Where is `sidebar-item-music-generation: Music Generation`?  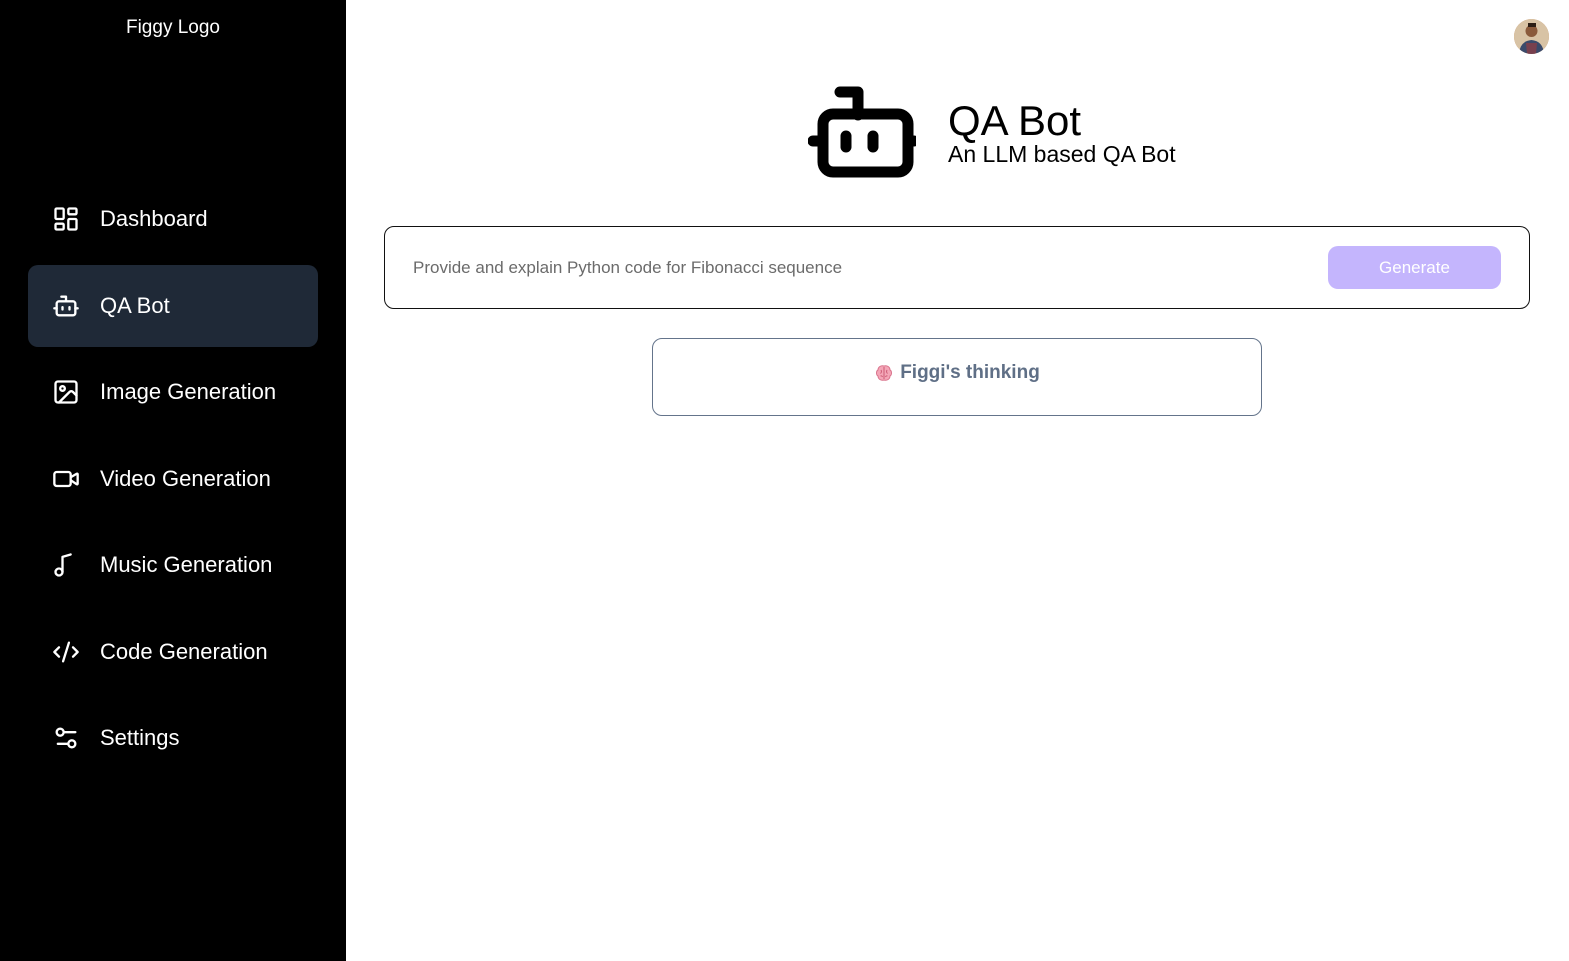
sidebar-item-music-generation: Music Generation is located at coordinates (173, 565).